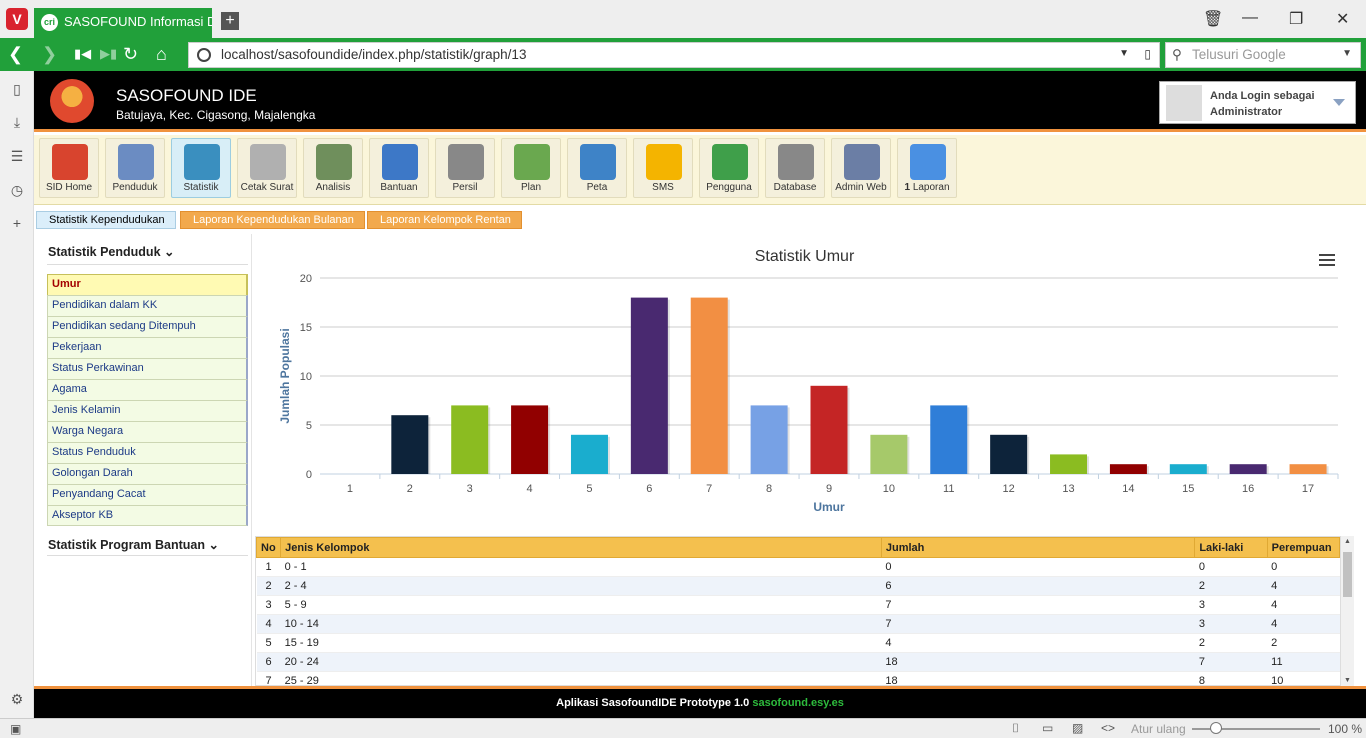 Image resolution: width=1366 pixels, height=738 pixels. What do you see at coordinates (1239, 54) in the screenshot?
I see `search-placeholder: Telusuri Google` at bounding box center [1239, 54].